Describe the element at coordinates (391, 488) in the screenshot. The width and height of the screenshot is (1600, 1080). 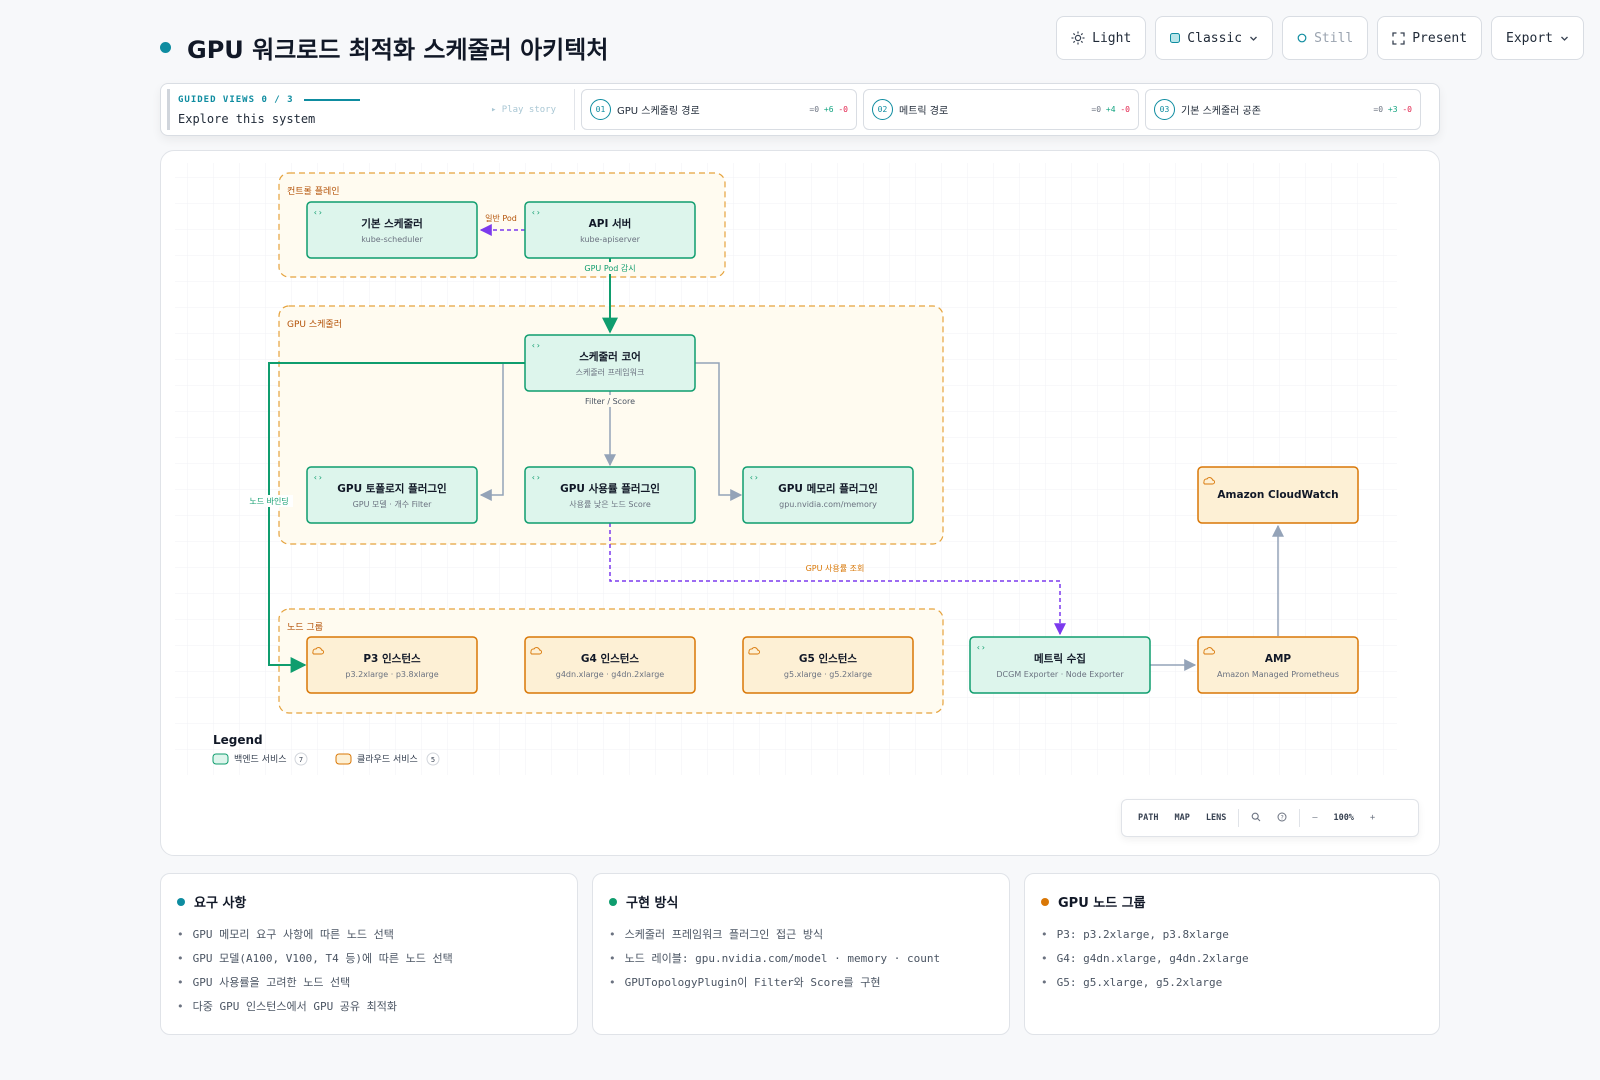
I see `node-title: GPU 토폴로지 플러그인` at that location.